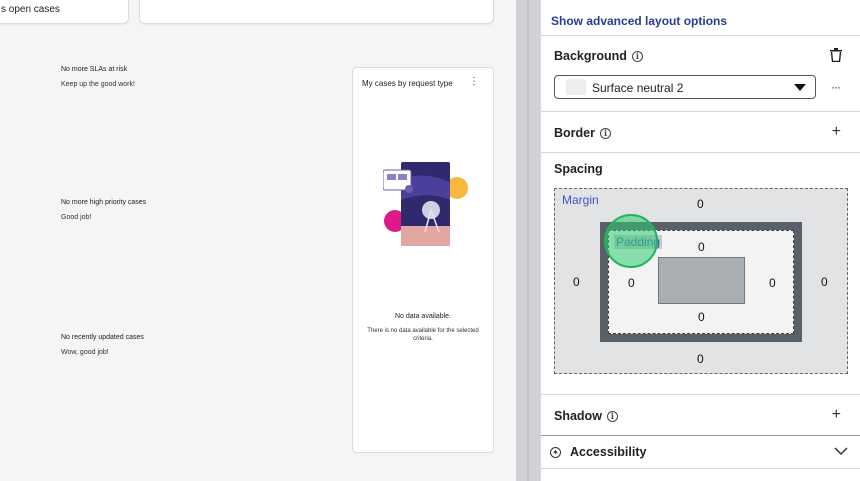  What do you see at coordinates (85, 352) in the screenshot?
I see `empty-state-subtitle: Wow, good job!` at bounding box center [85, 352].